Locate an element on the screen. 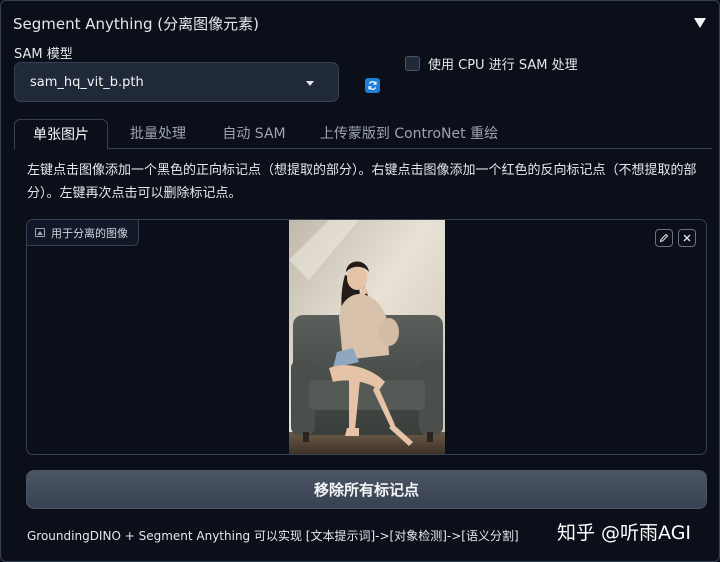 The image size is (720, 562). photo-illustration is located at coordinates (367, 337).